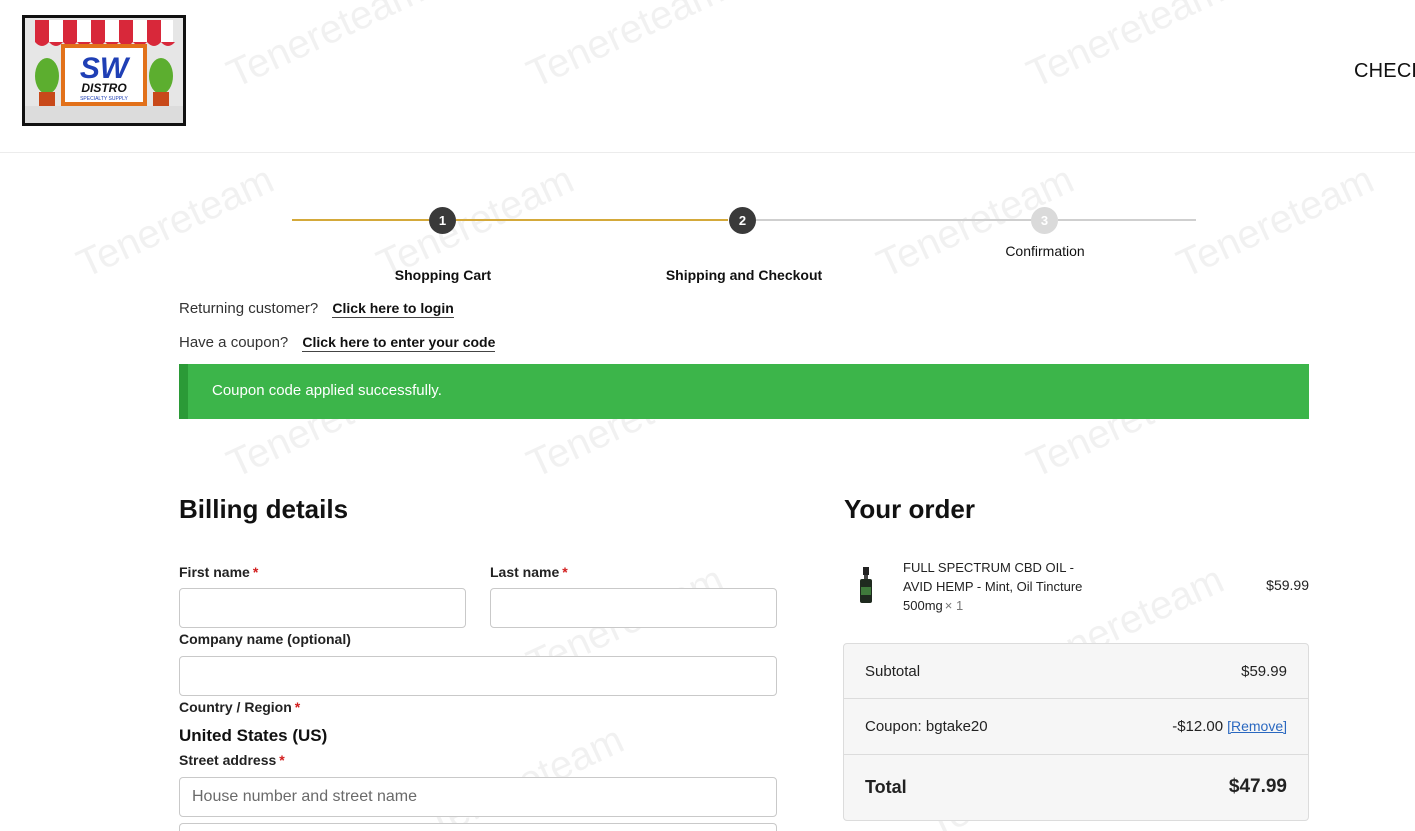 Image resolution: width=1415 pixels, height=831 pixels. Describe the element at coordinates (265, 639) in the screenshot. I see `company-name-label: Company name (optional)` at that location.